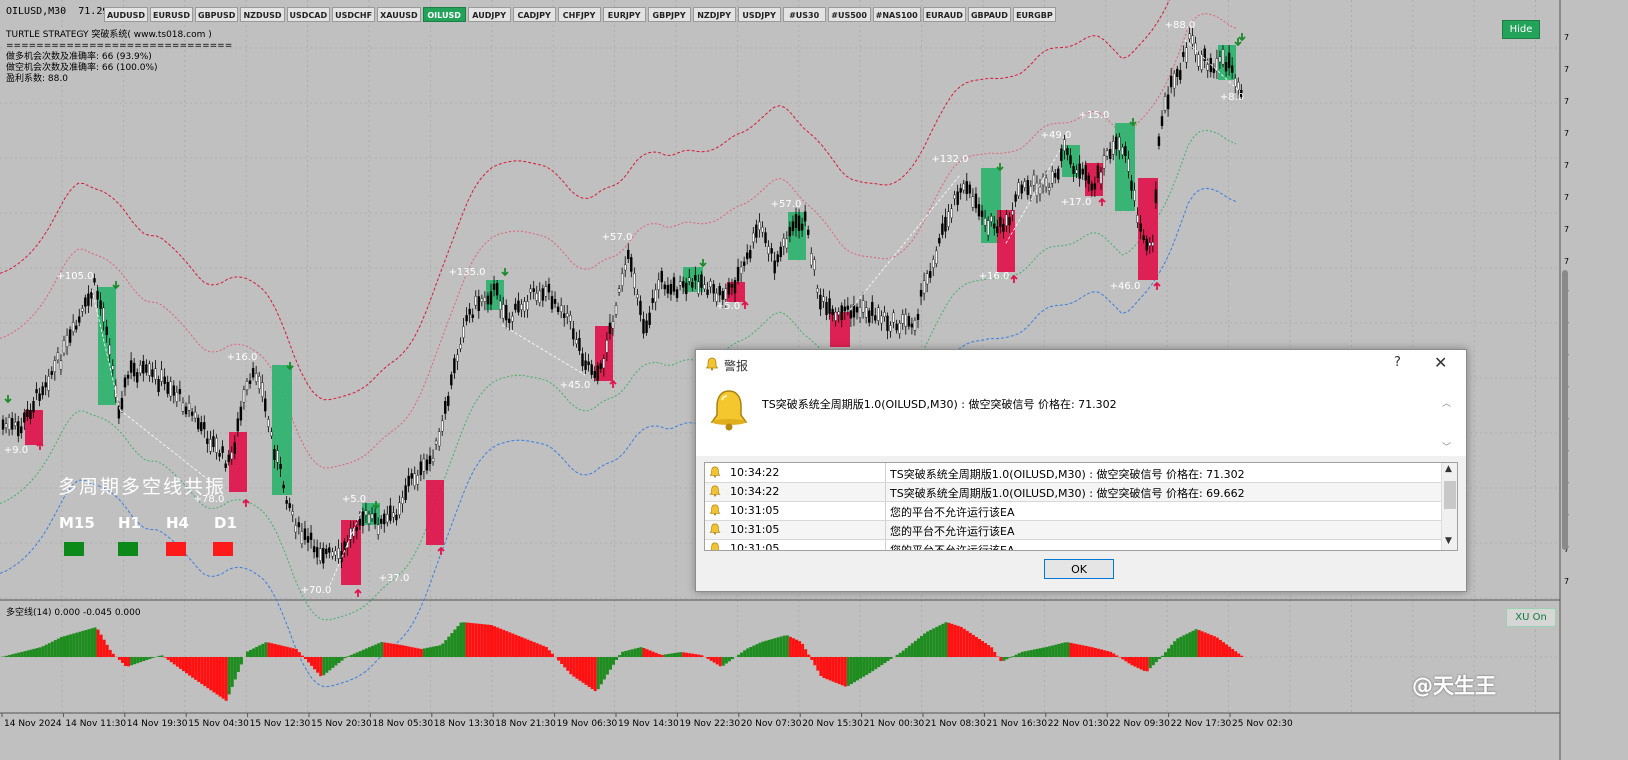 The image size is (1628, 760). I want to click on symbol-tab: GBPJPY, so click(669, 14).